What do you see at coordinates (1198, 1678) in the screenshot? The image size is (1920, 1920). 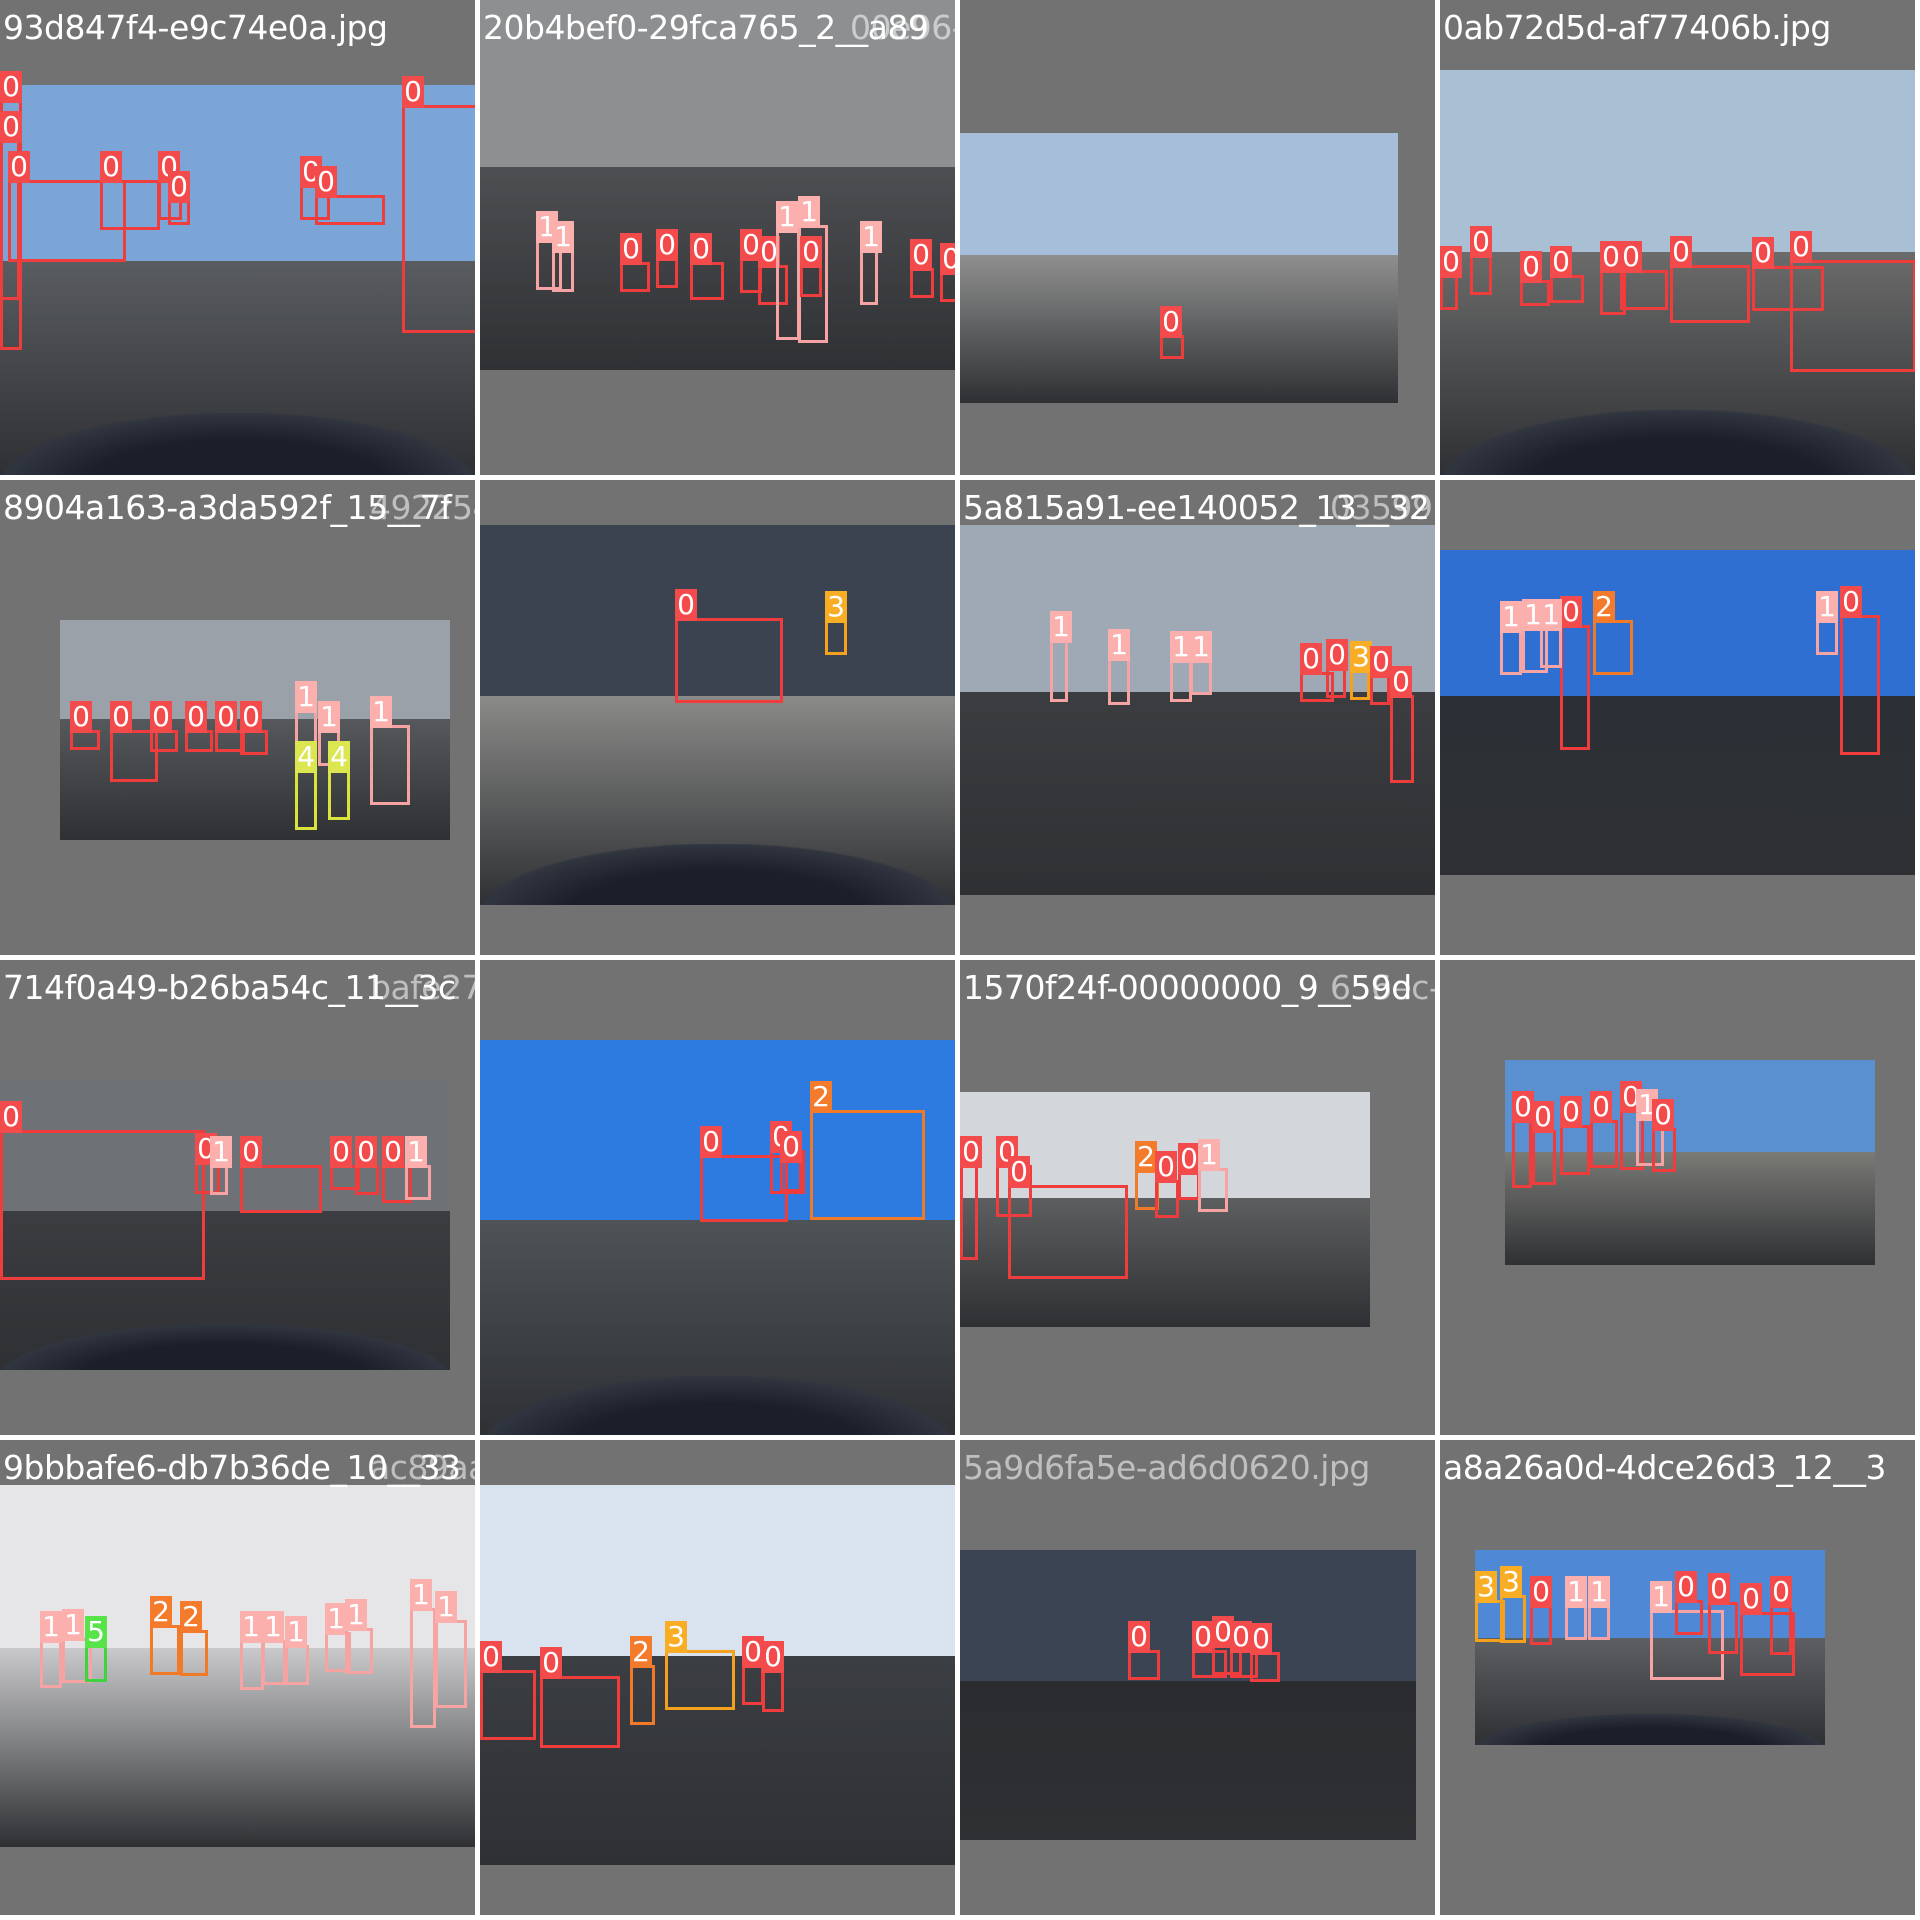 I see `prediction-tile: 0 0 0 0 0 5a9d6fa5e-ad6d0620.jpg` at bounding box center [1198, 1678].